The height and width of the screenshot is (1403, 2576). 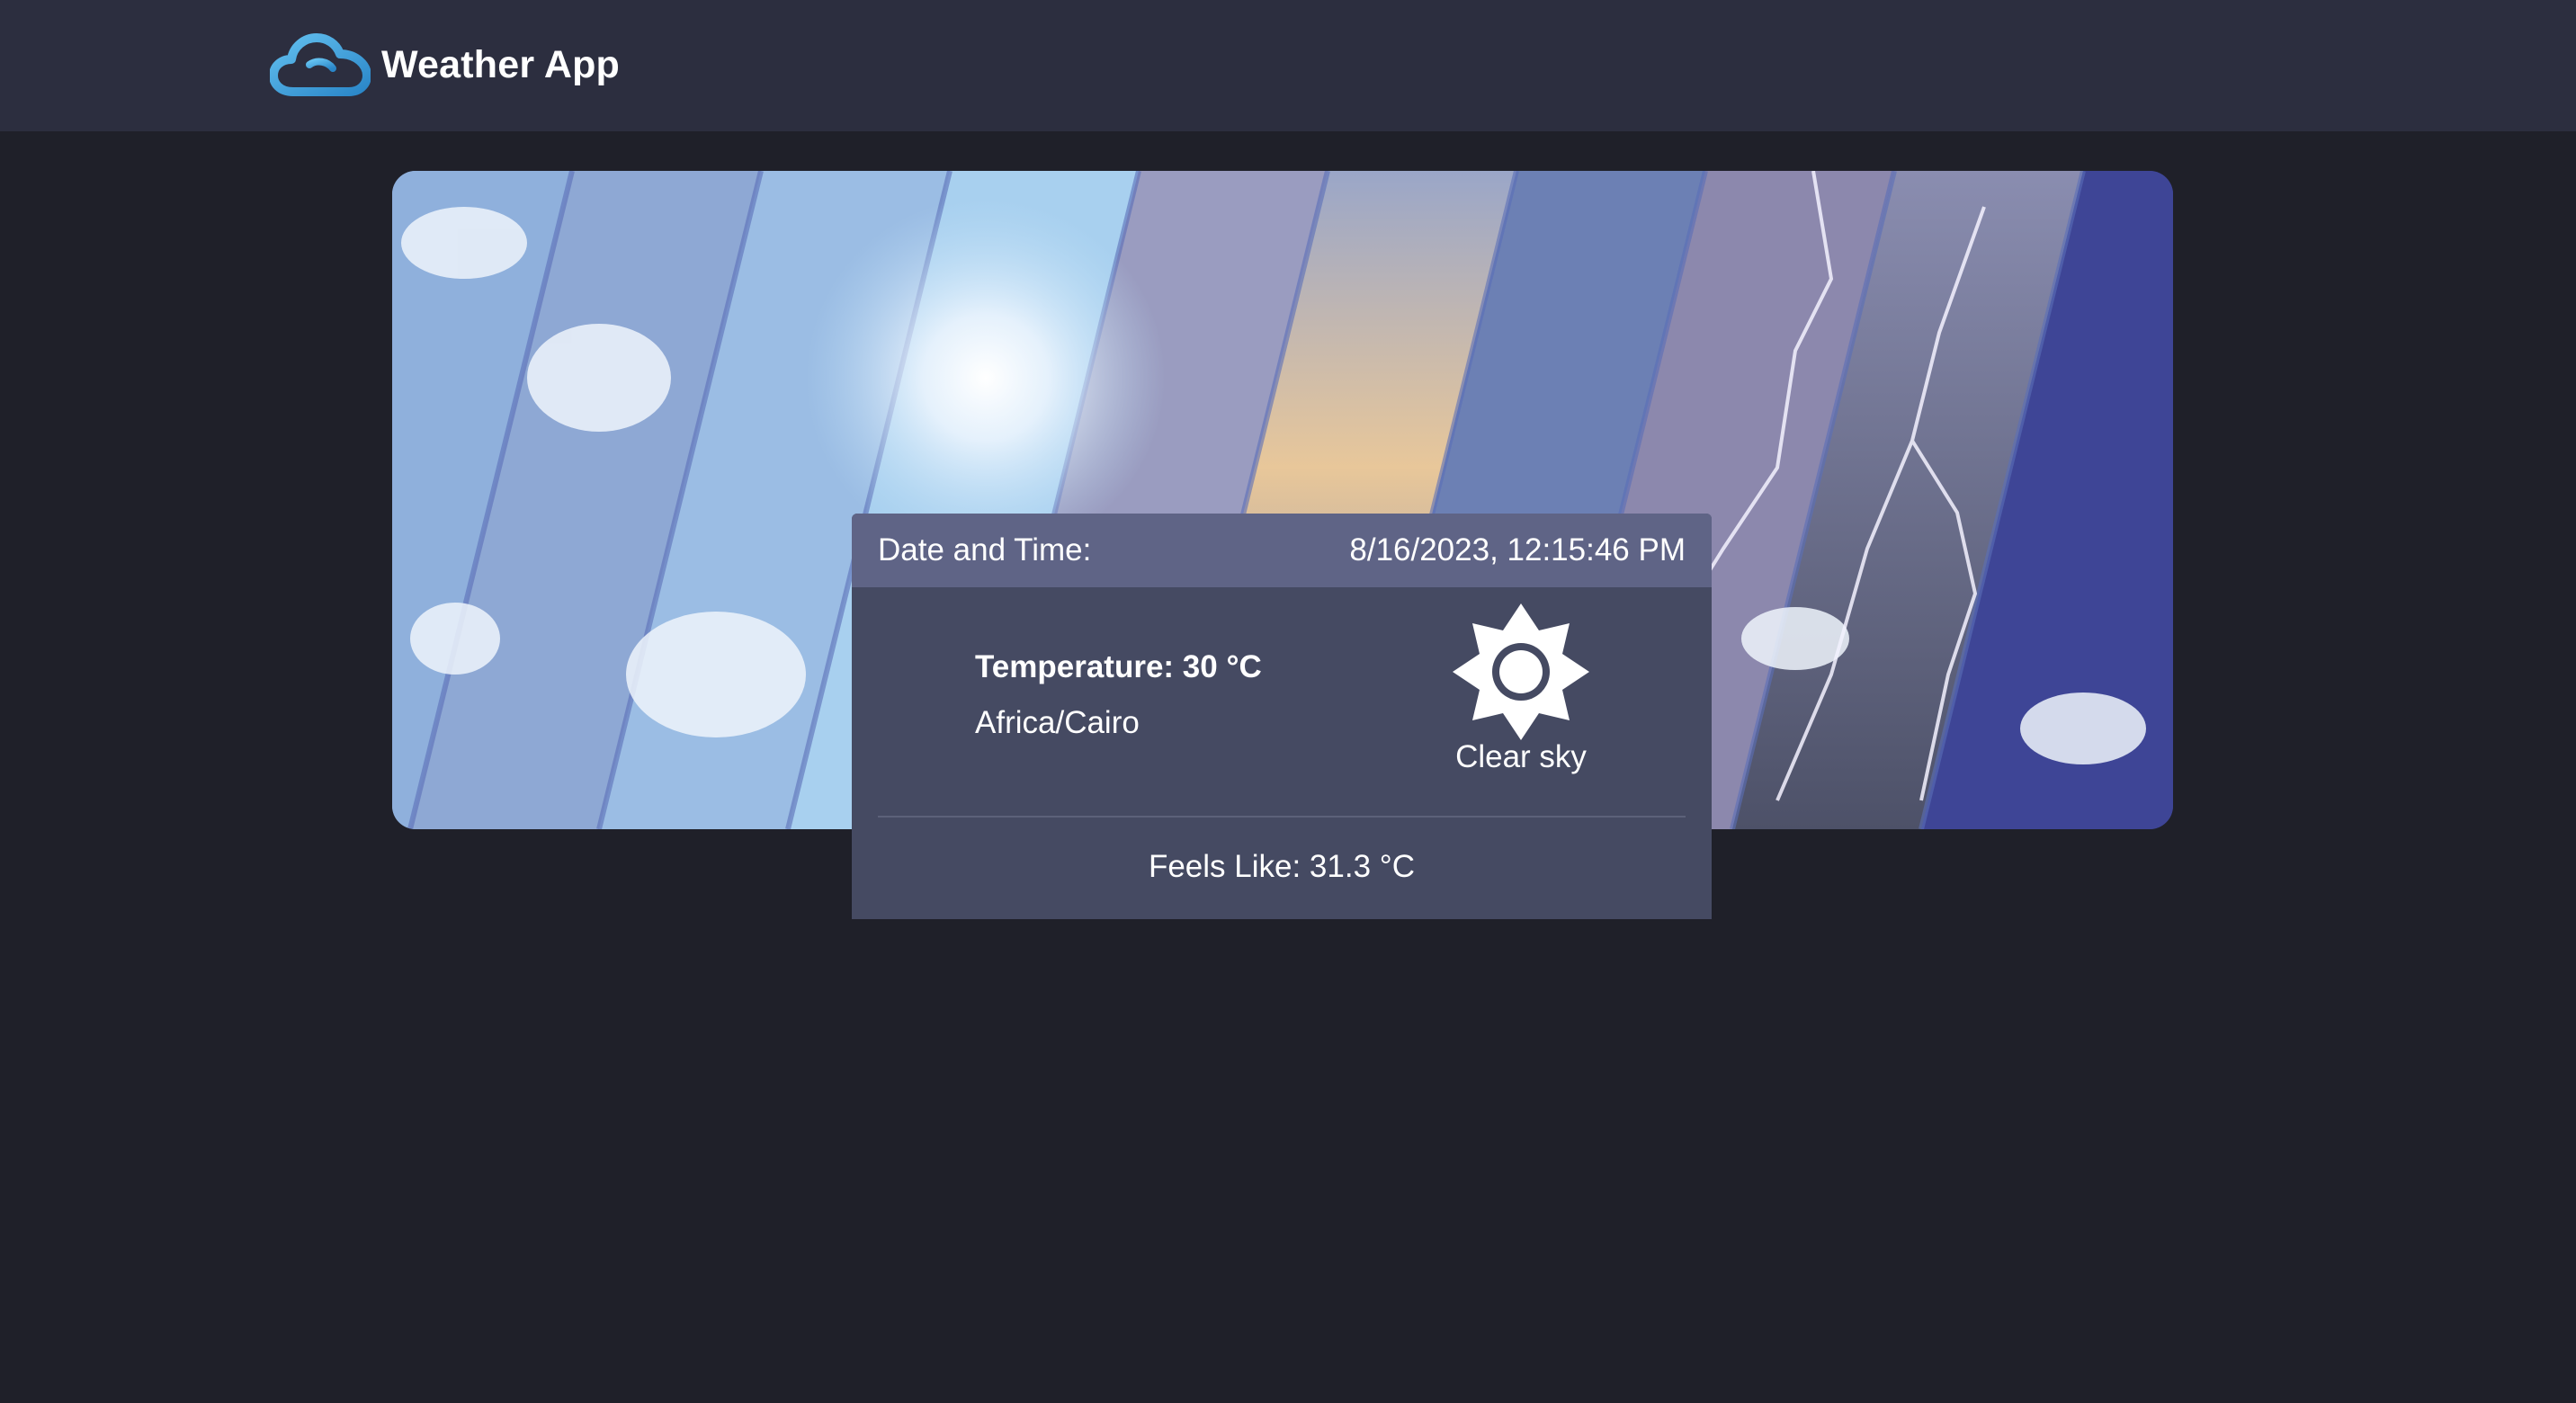 What do you see at coordinates (1521, 671) in the screenshot?
I see `sun-icon` at bounding box center [1521, 671].